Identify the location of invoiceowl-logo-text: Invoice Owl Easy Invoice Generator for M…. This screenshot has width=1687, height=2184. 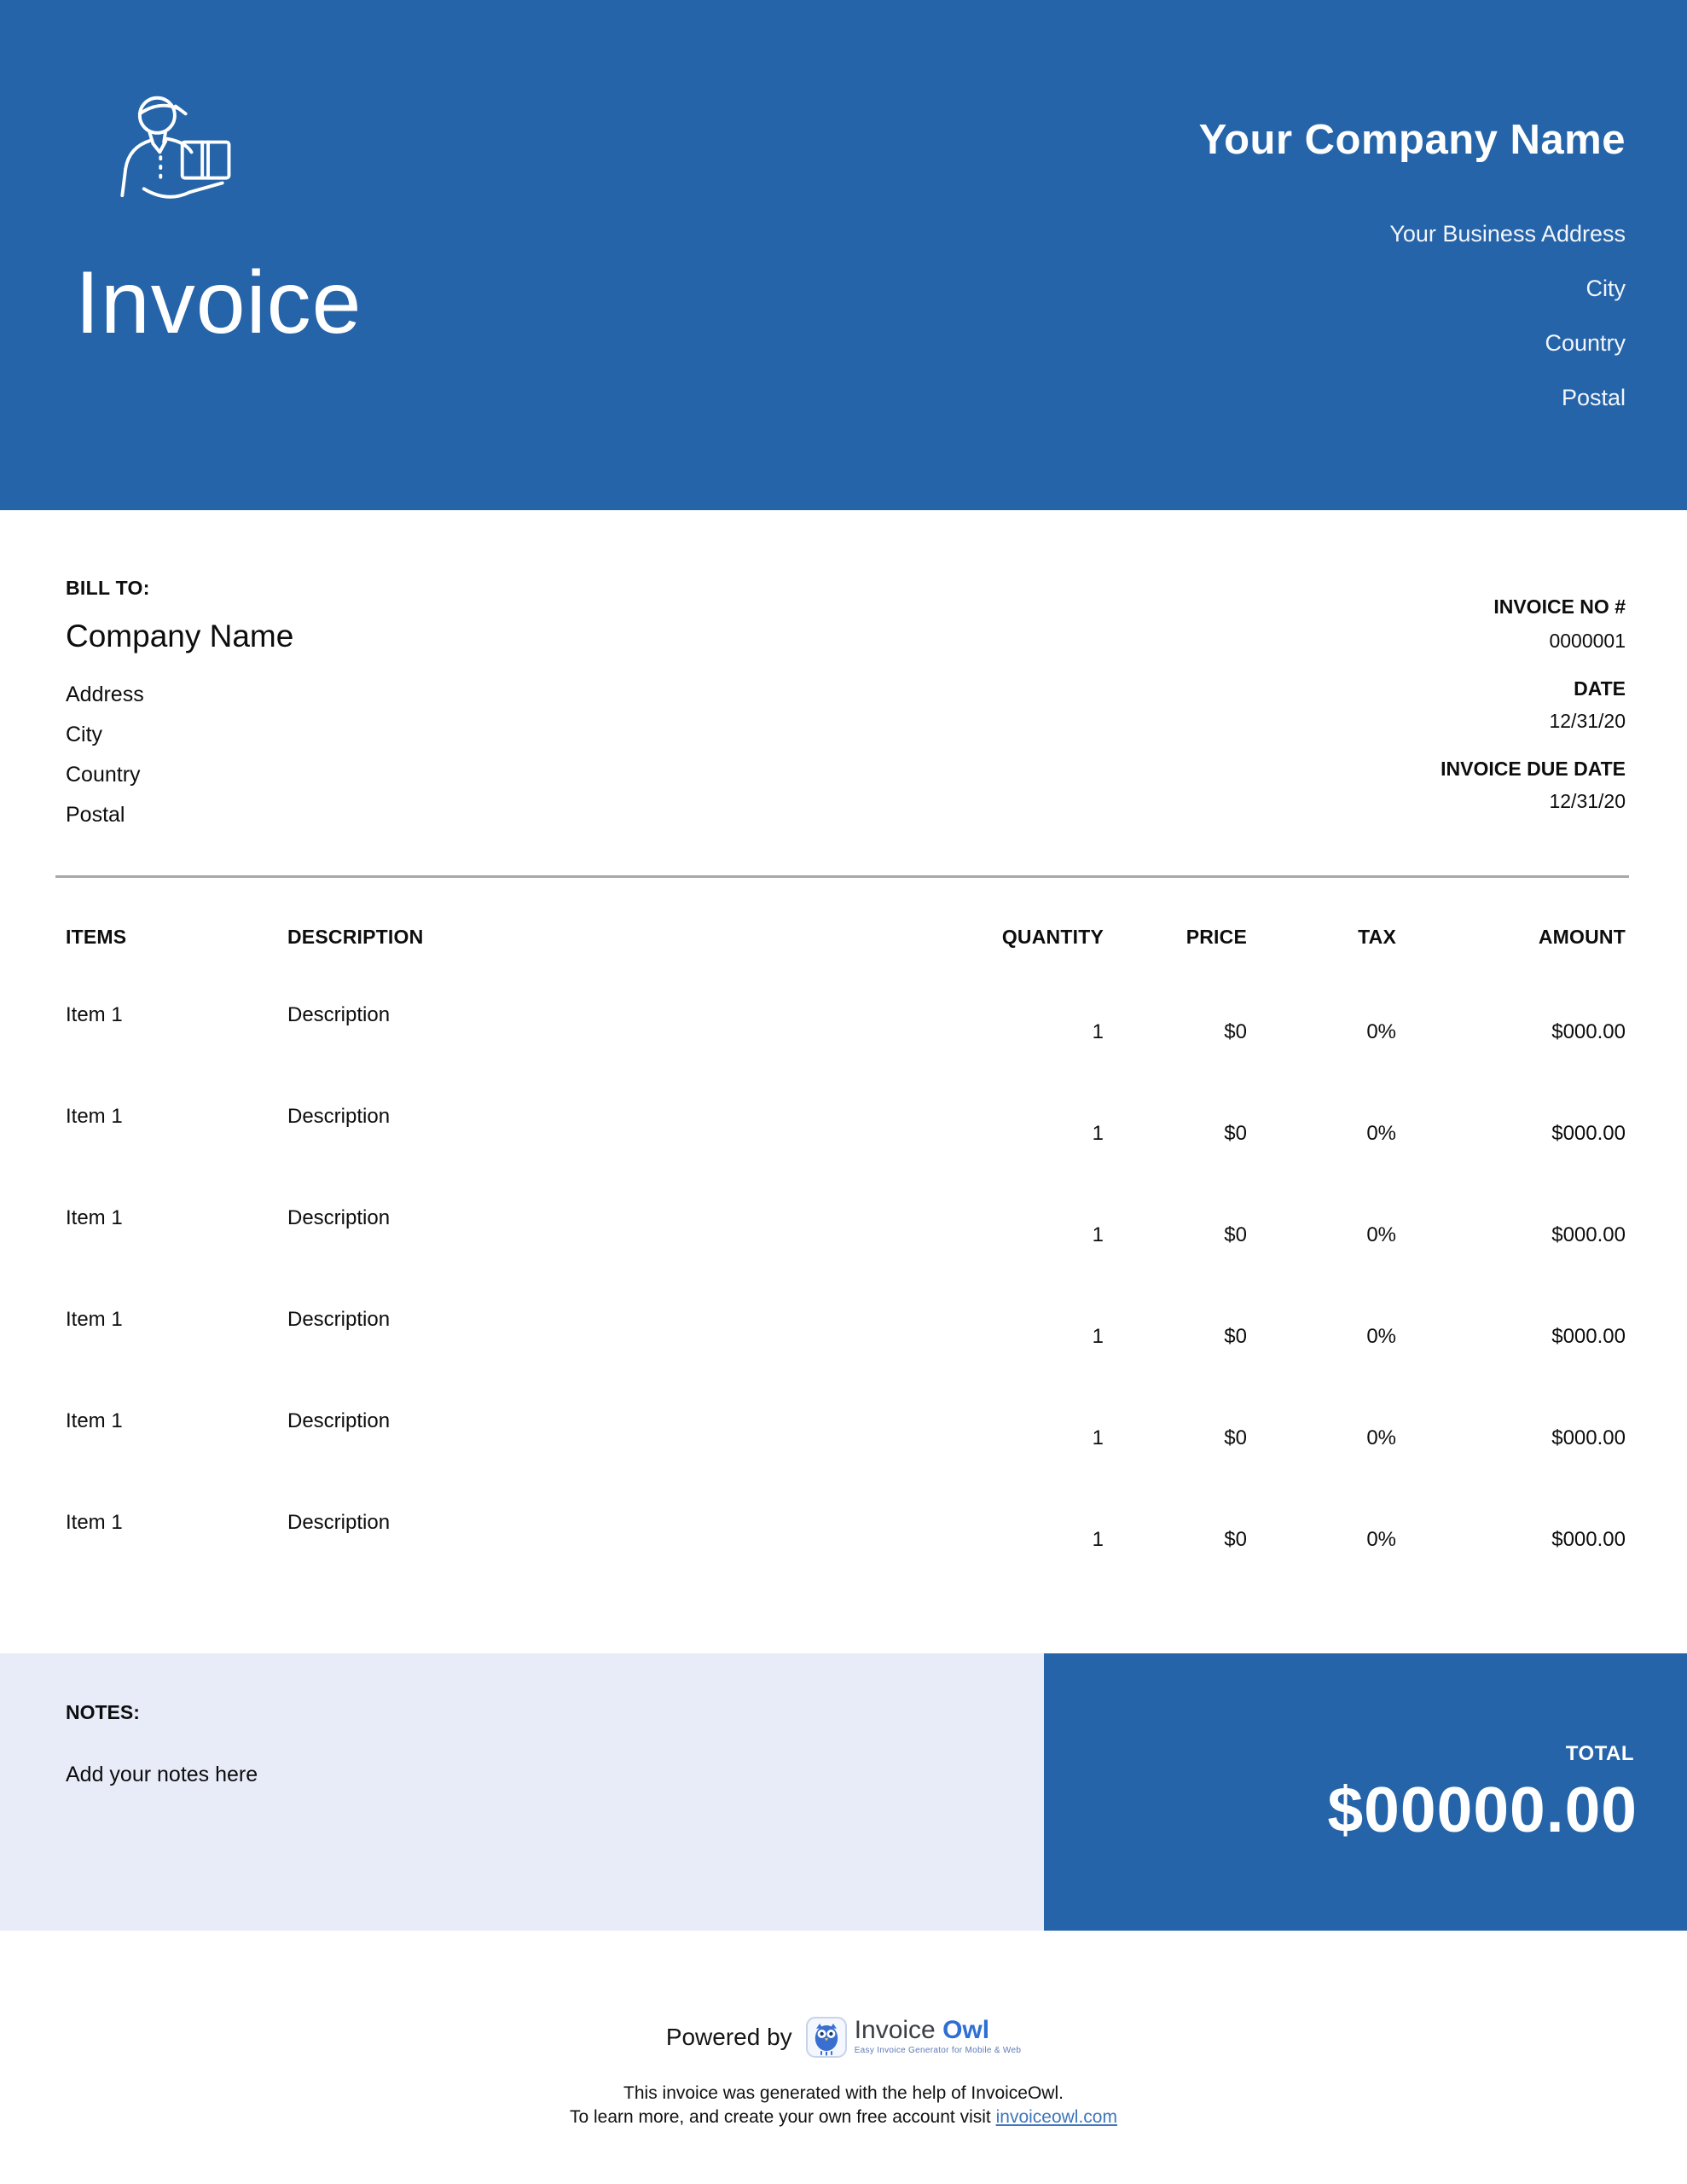
(938, 2037).